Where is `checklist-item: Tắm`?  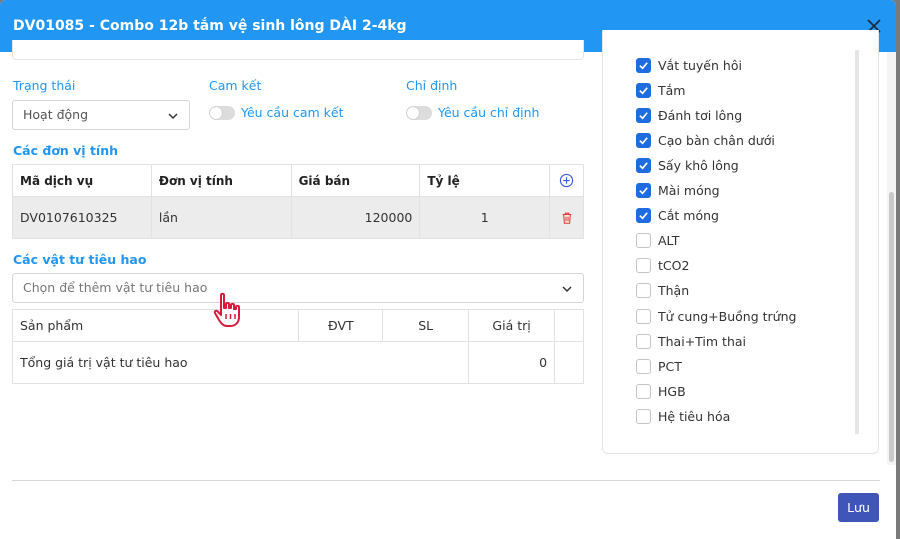 checklist-item: Tắm is located at coordinates (660, 90).